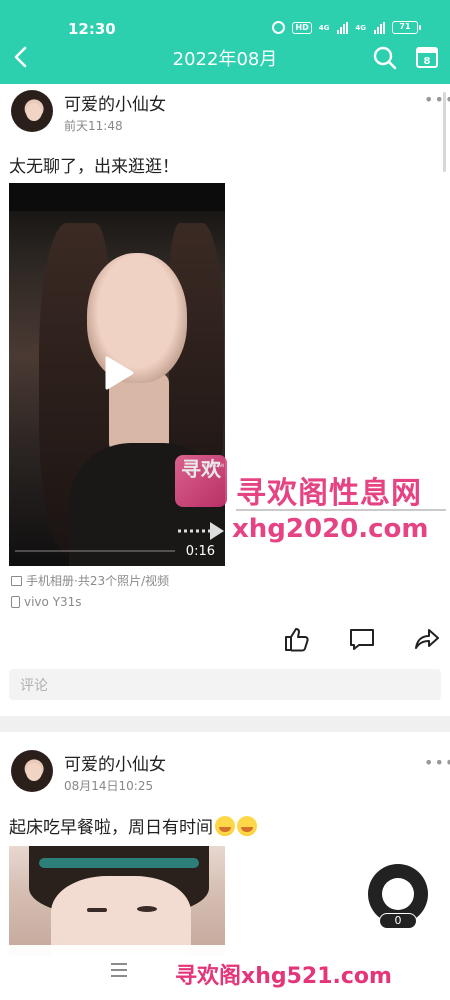  What do you see at coordinates (200, 551) in the screenshot?
I see `video-duration: 0:16` at bounding box center [200, 551].